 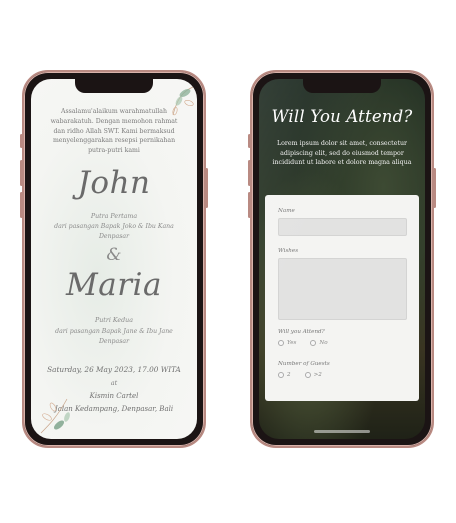 I want to click on rsvp-title: Will You Attend?, so click(x=342, y=116).